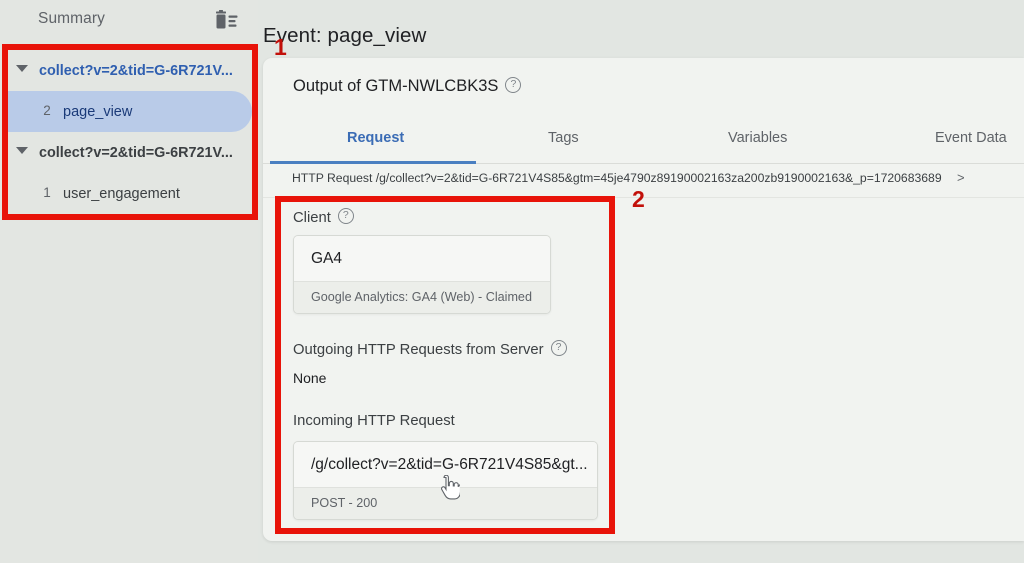 The width and height of the screenshot is (1024, 563). I want to click on client-section-label: Client, so click(323, 217).